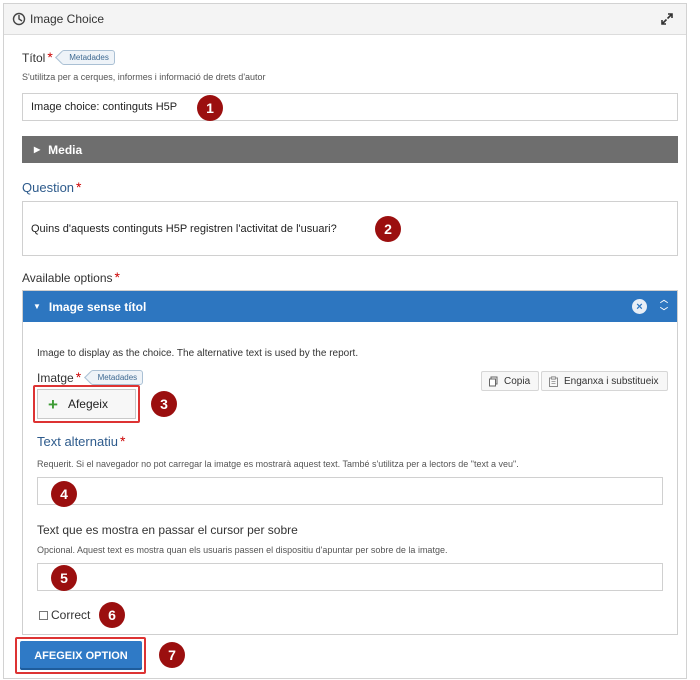  I want to click on marker-5: 5, so click(64, 578).